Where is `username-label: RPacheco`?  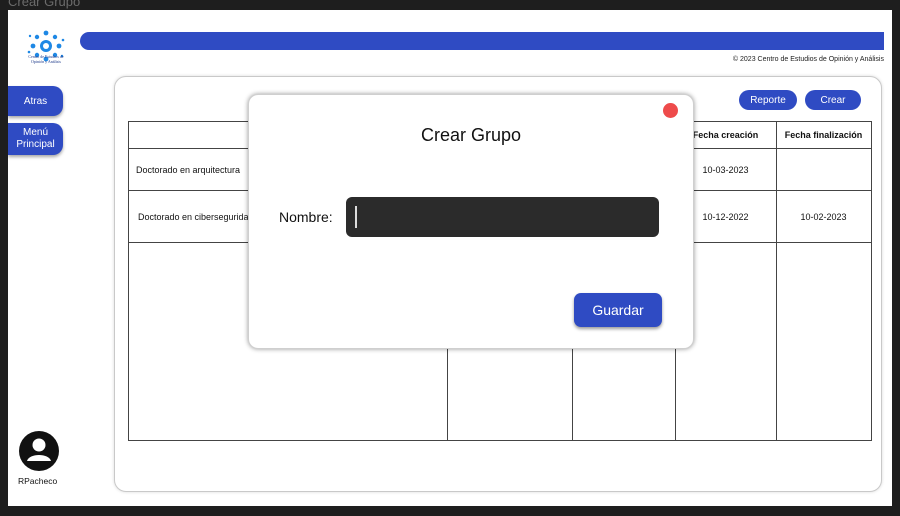 username-label: RPacheco is located at coordinates (38, 481).